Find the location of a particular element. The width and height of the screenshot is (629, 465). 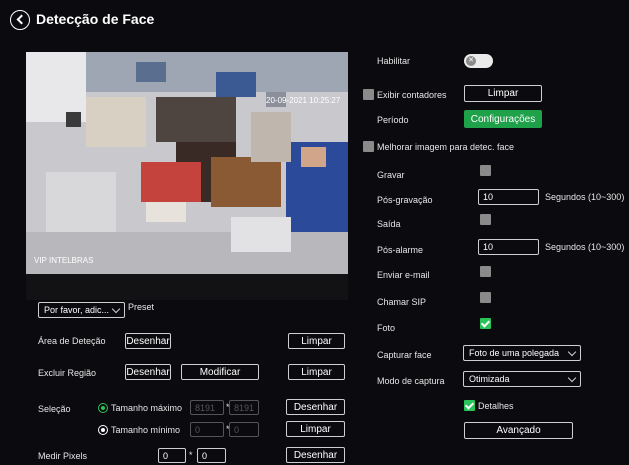

area-deteccao-clear-button: Limpar is located at coordinates (316, 341).